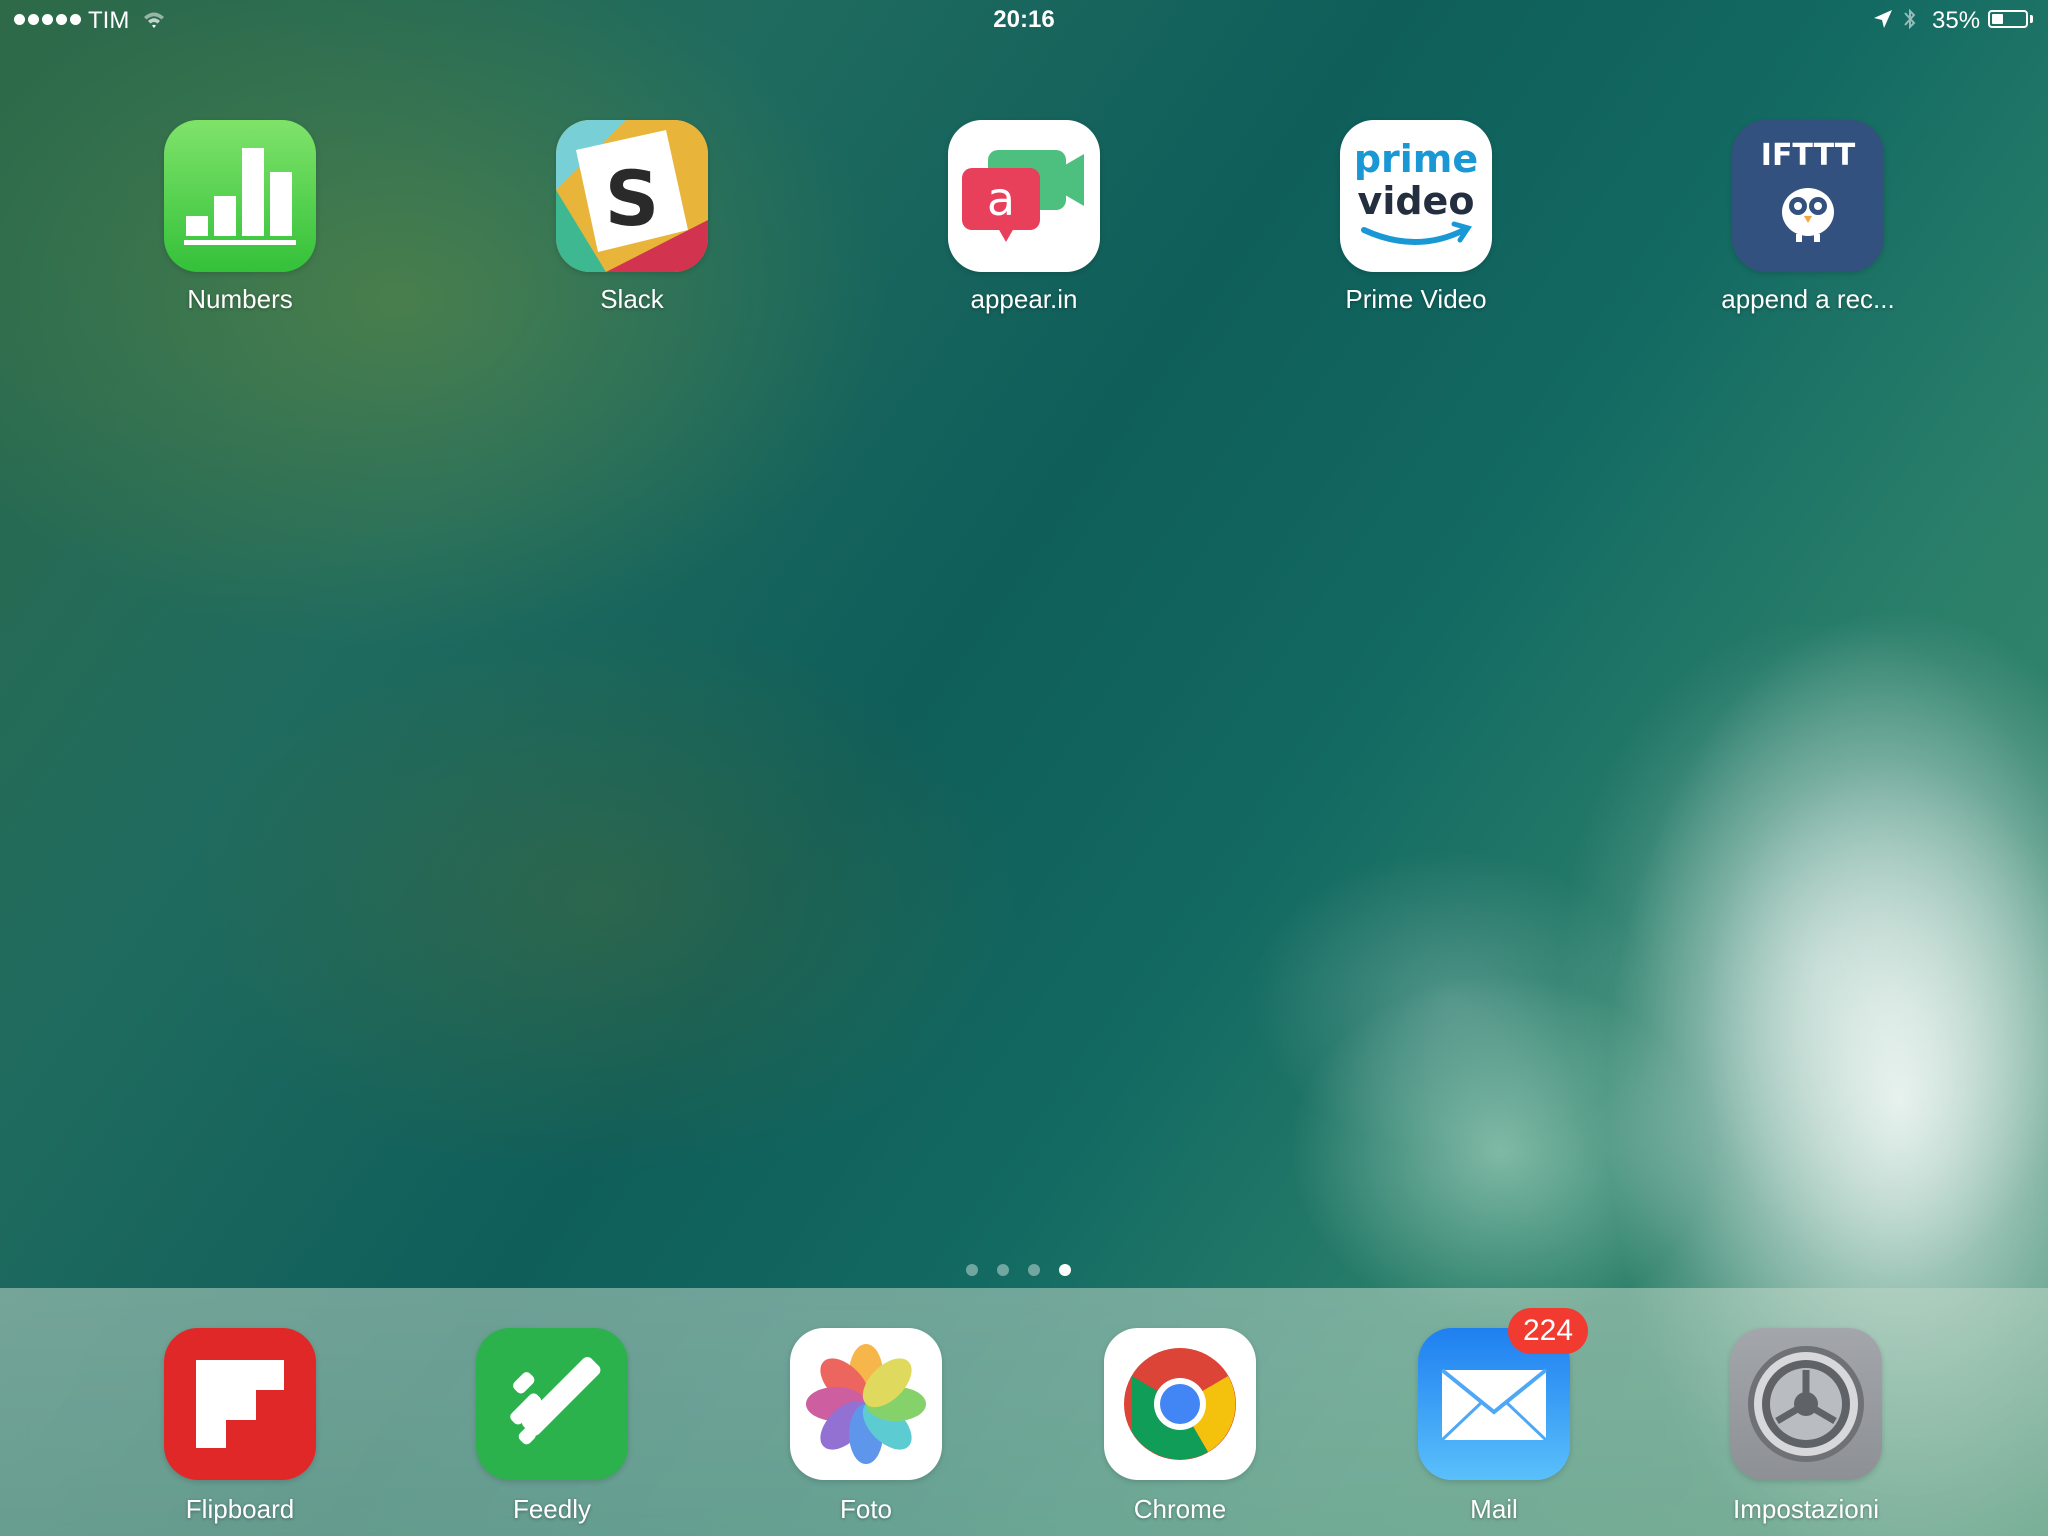 This screenshot has height=1536, width=2048. Describe the element at coordinates (866, 1404) in the screenshot. I see `photos-icon` at that location.